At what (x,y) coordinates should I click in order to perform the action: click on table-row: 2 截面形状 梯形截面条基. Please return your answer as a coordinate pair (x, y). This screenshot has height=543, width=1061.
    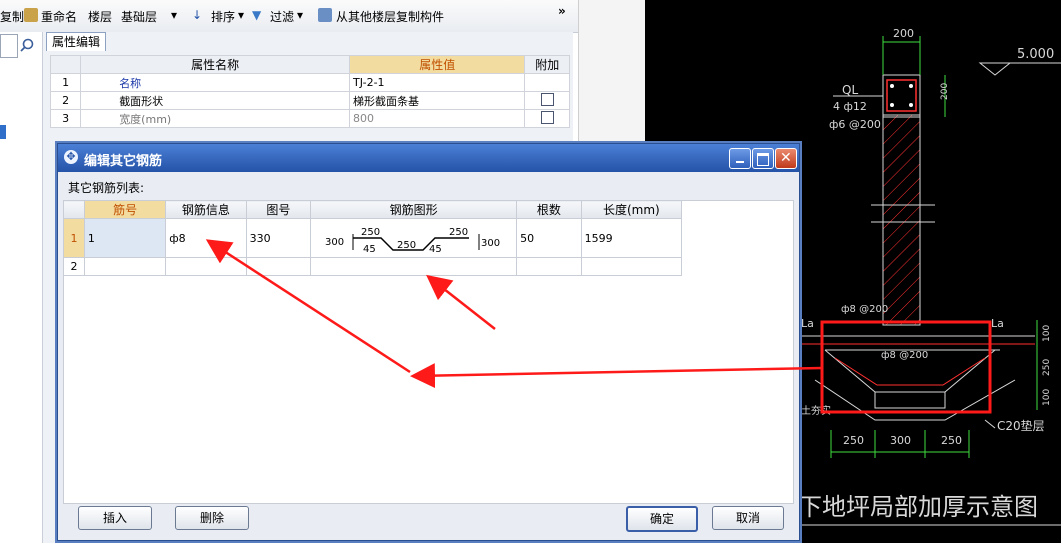
    Looking at the image, I should click on (309, 100).